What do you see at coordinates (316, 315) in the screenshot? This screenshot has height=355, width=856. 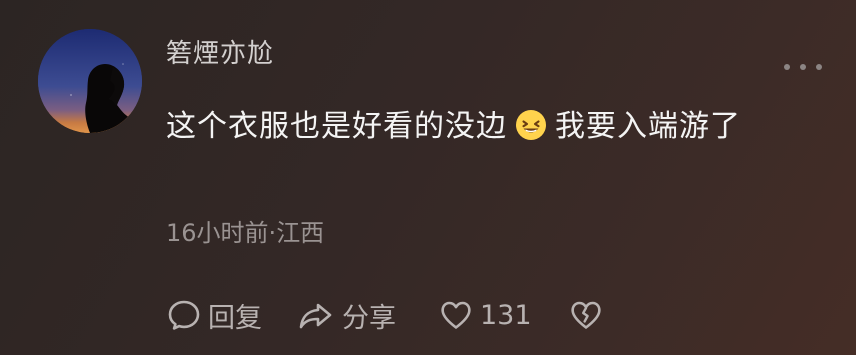 I see `share-arrow-icon` at bounding box center [316, 315].